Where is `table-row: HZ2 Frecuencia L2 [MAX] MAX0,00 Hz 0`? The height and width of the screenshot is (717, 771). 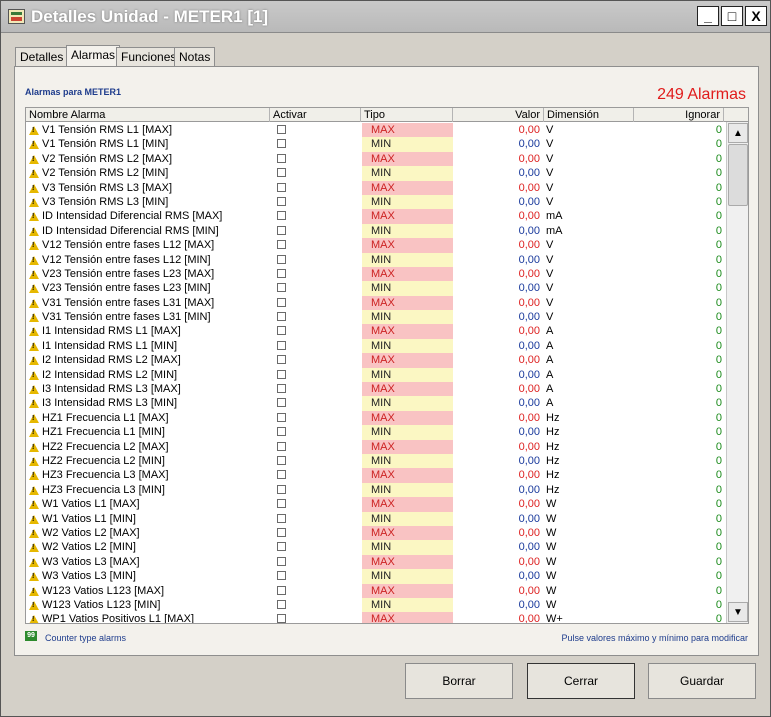
table-row: HZ2 Frecuencia L2 [MAX] MAX0,00 Hz 0 is located at coordinates (376, 446).